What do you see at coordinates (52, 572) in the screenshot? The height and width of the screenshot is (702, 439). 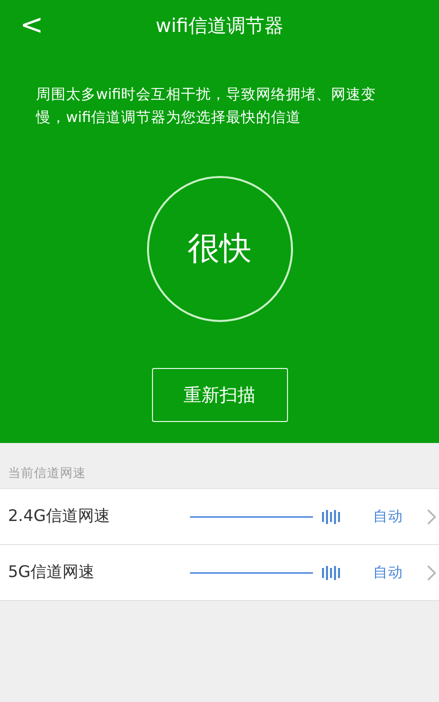 I see `channel-name: 5G信道网速` at bounding box center [52, 572].